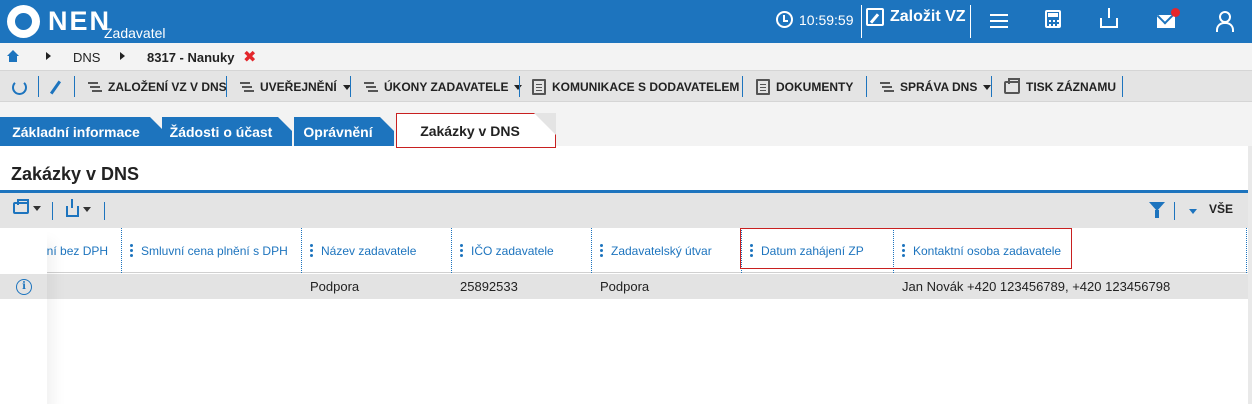 This screenshot has width=1252, height=404. Describe the element at coordinates (1053, 21) in the screenshot. I see `calculator-icon` at that location.